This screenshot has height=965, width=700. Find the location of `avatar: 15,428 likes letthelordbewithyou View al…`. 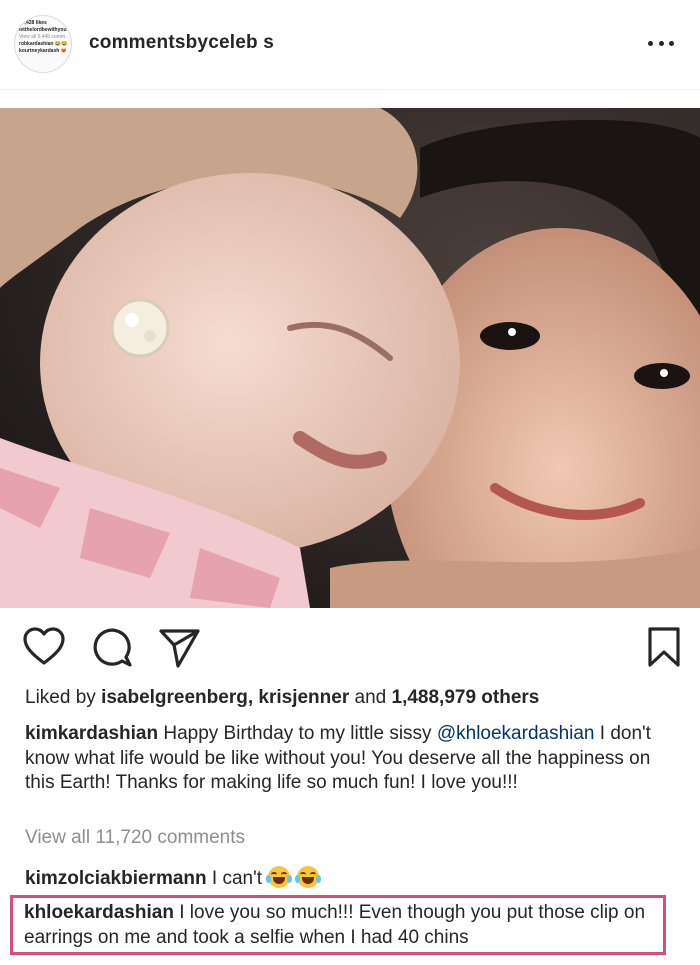

avatar: 15,428 likes letthelordbewithyou View al… is located at coordinates (43, 44).